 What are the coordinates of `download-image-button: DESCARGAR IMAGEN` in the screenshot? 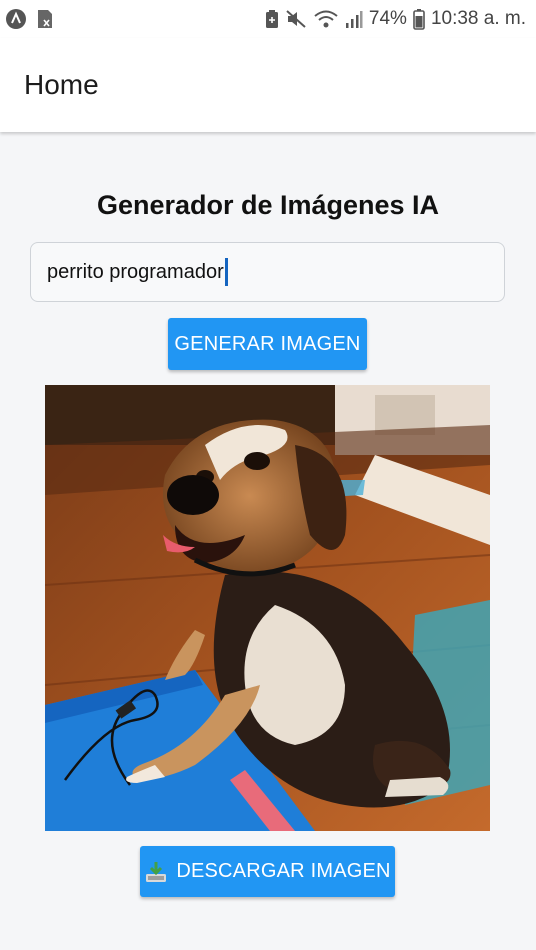 It's located at (267, 871).